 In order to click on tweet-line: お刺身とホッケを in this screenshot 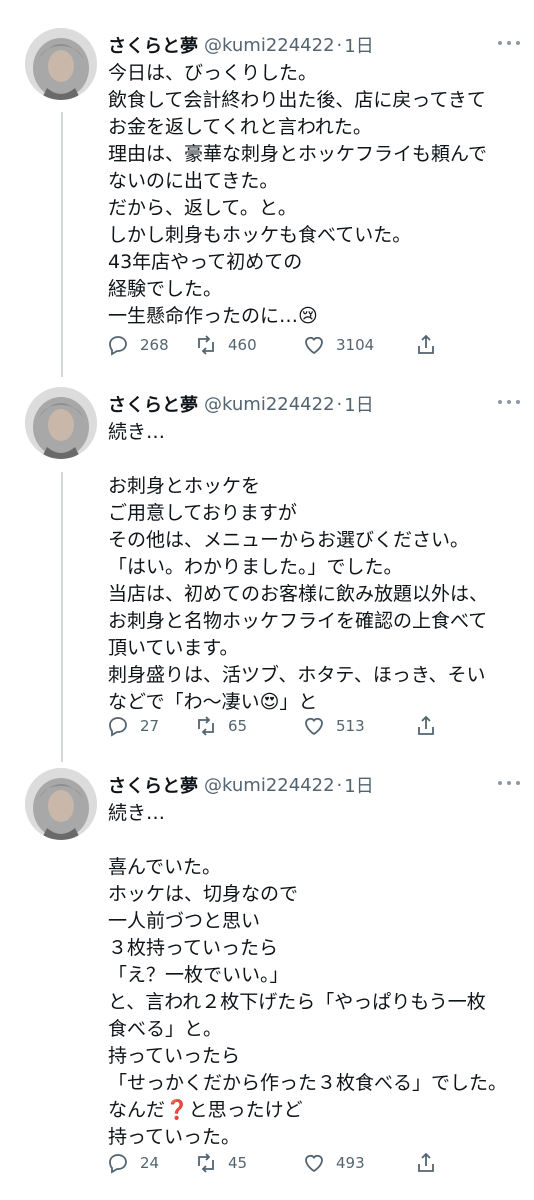, I will do `click(184, 486)`.